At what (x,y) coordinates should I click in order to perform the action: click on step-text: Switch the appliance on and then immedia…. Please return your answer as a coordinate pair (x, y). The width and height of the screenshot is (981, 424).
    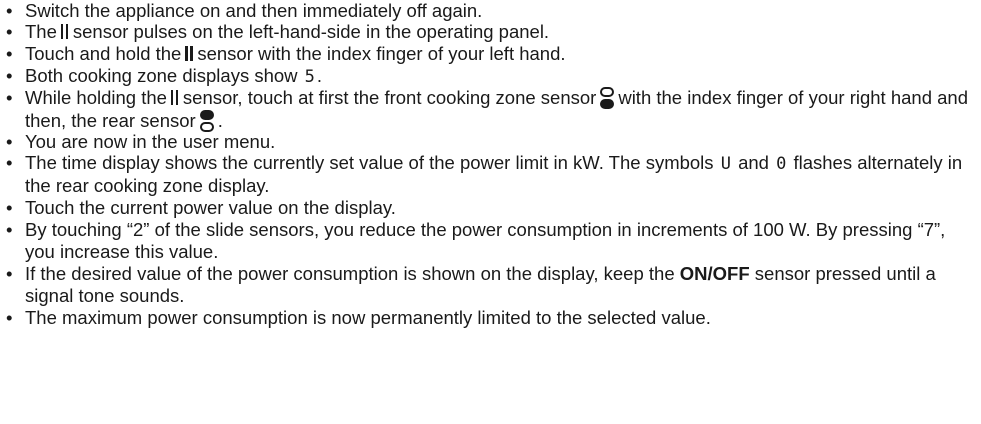
    Looking at the image, I should click on (254, 10).